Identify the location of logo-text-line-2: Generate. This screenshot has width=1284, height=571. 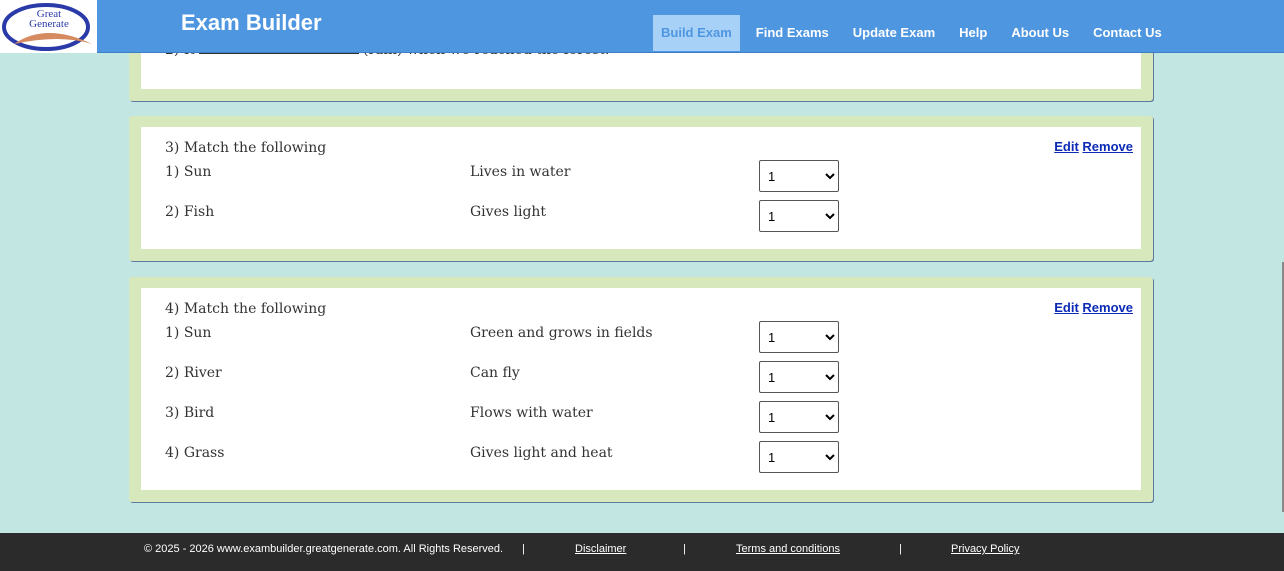
(49, 24).